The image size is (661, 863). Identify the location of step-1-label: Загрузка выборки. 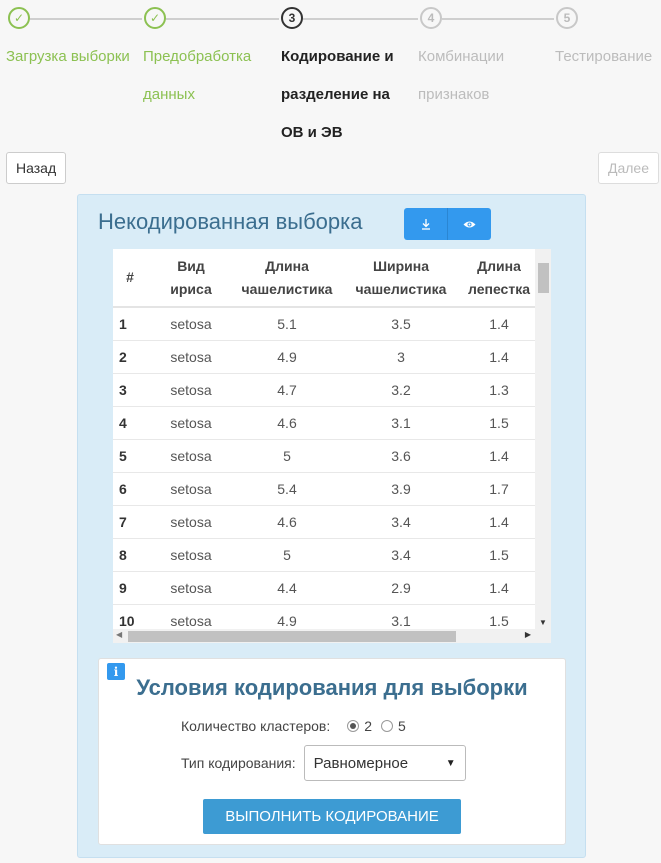
(68, 57).